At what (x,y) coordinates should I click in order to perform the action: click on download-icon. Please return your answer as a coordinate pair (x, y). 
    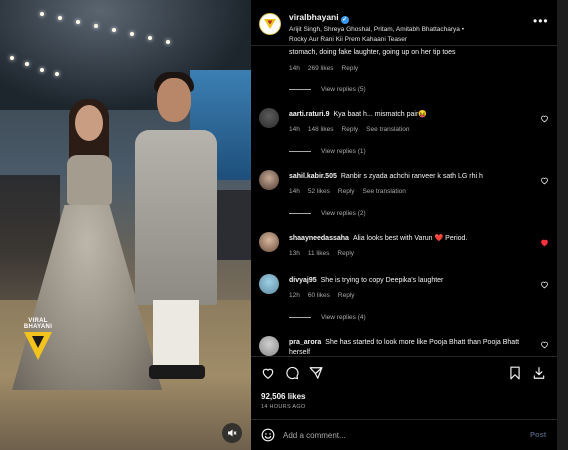
    Looking at the image, I should click on (539, 373).